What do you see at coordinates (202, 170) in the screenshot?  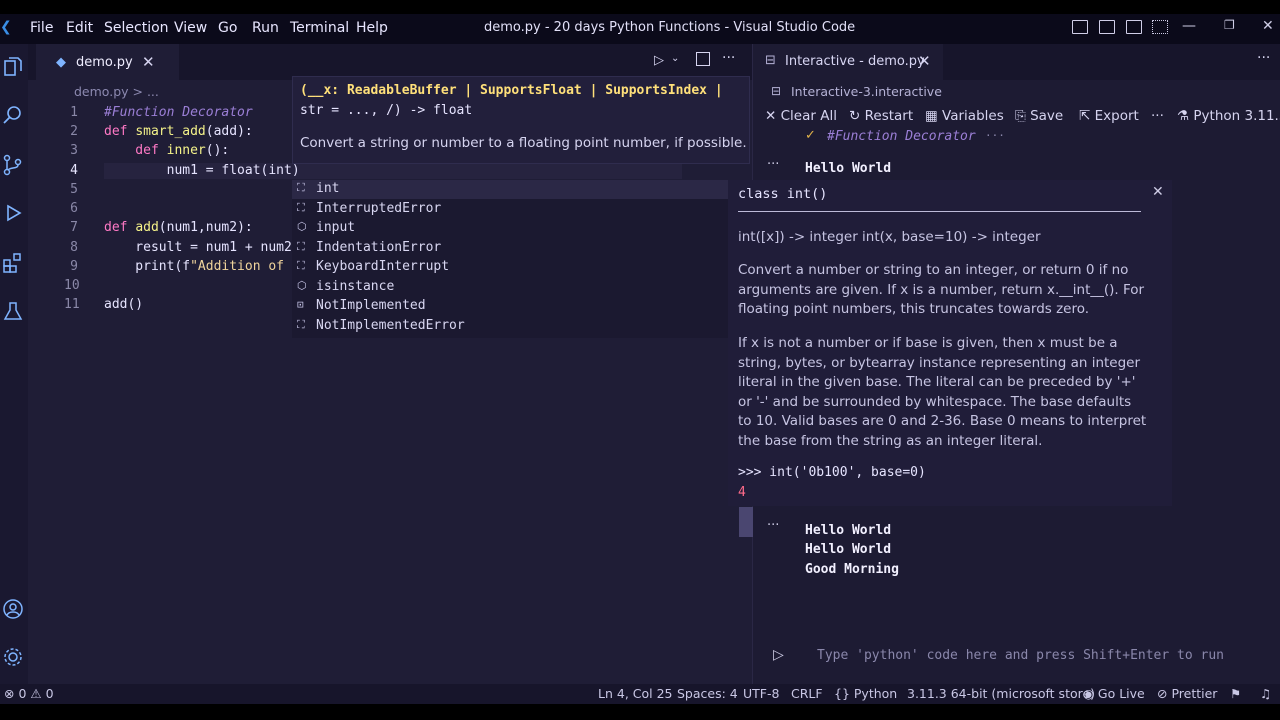 I see `code-line-current: num1 = float(int)` at bounding box center [202, 170].